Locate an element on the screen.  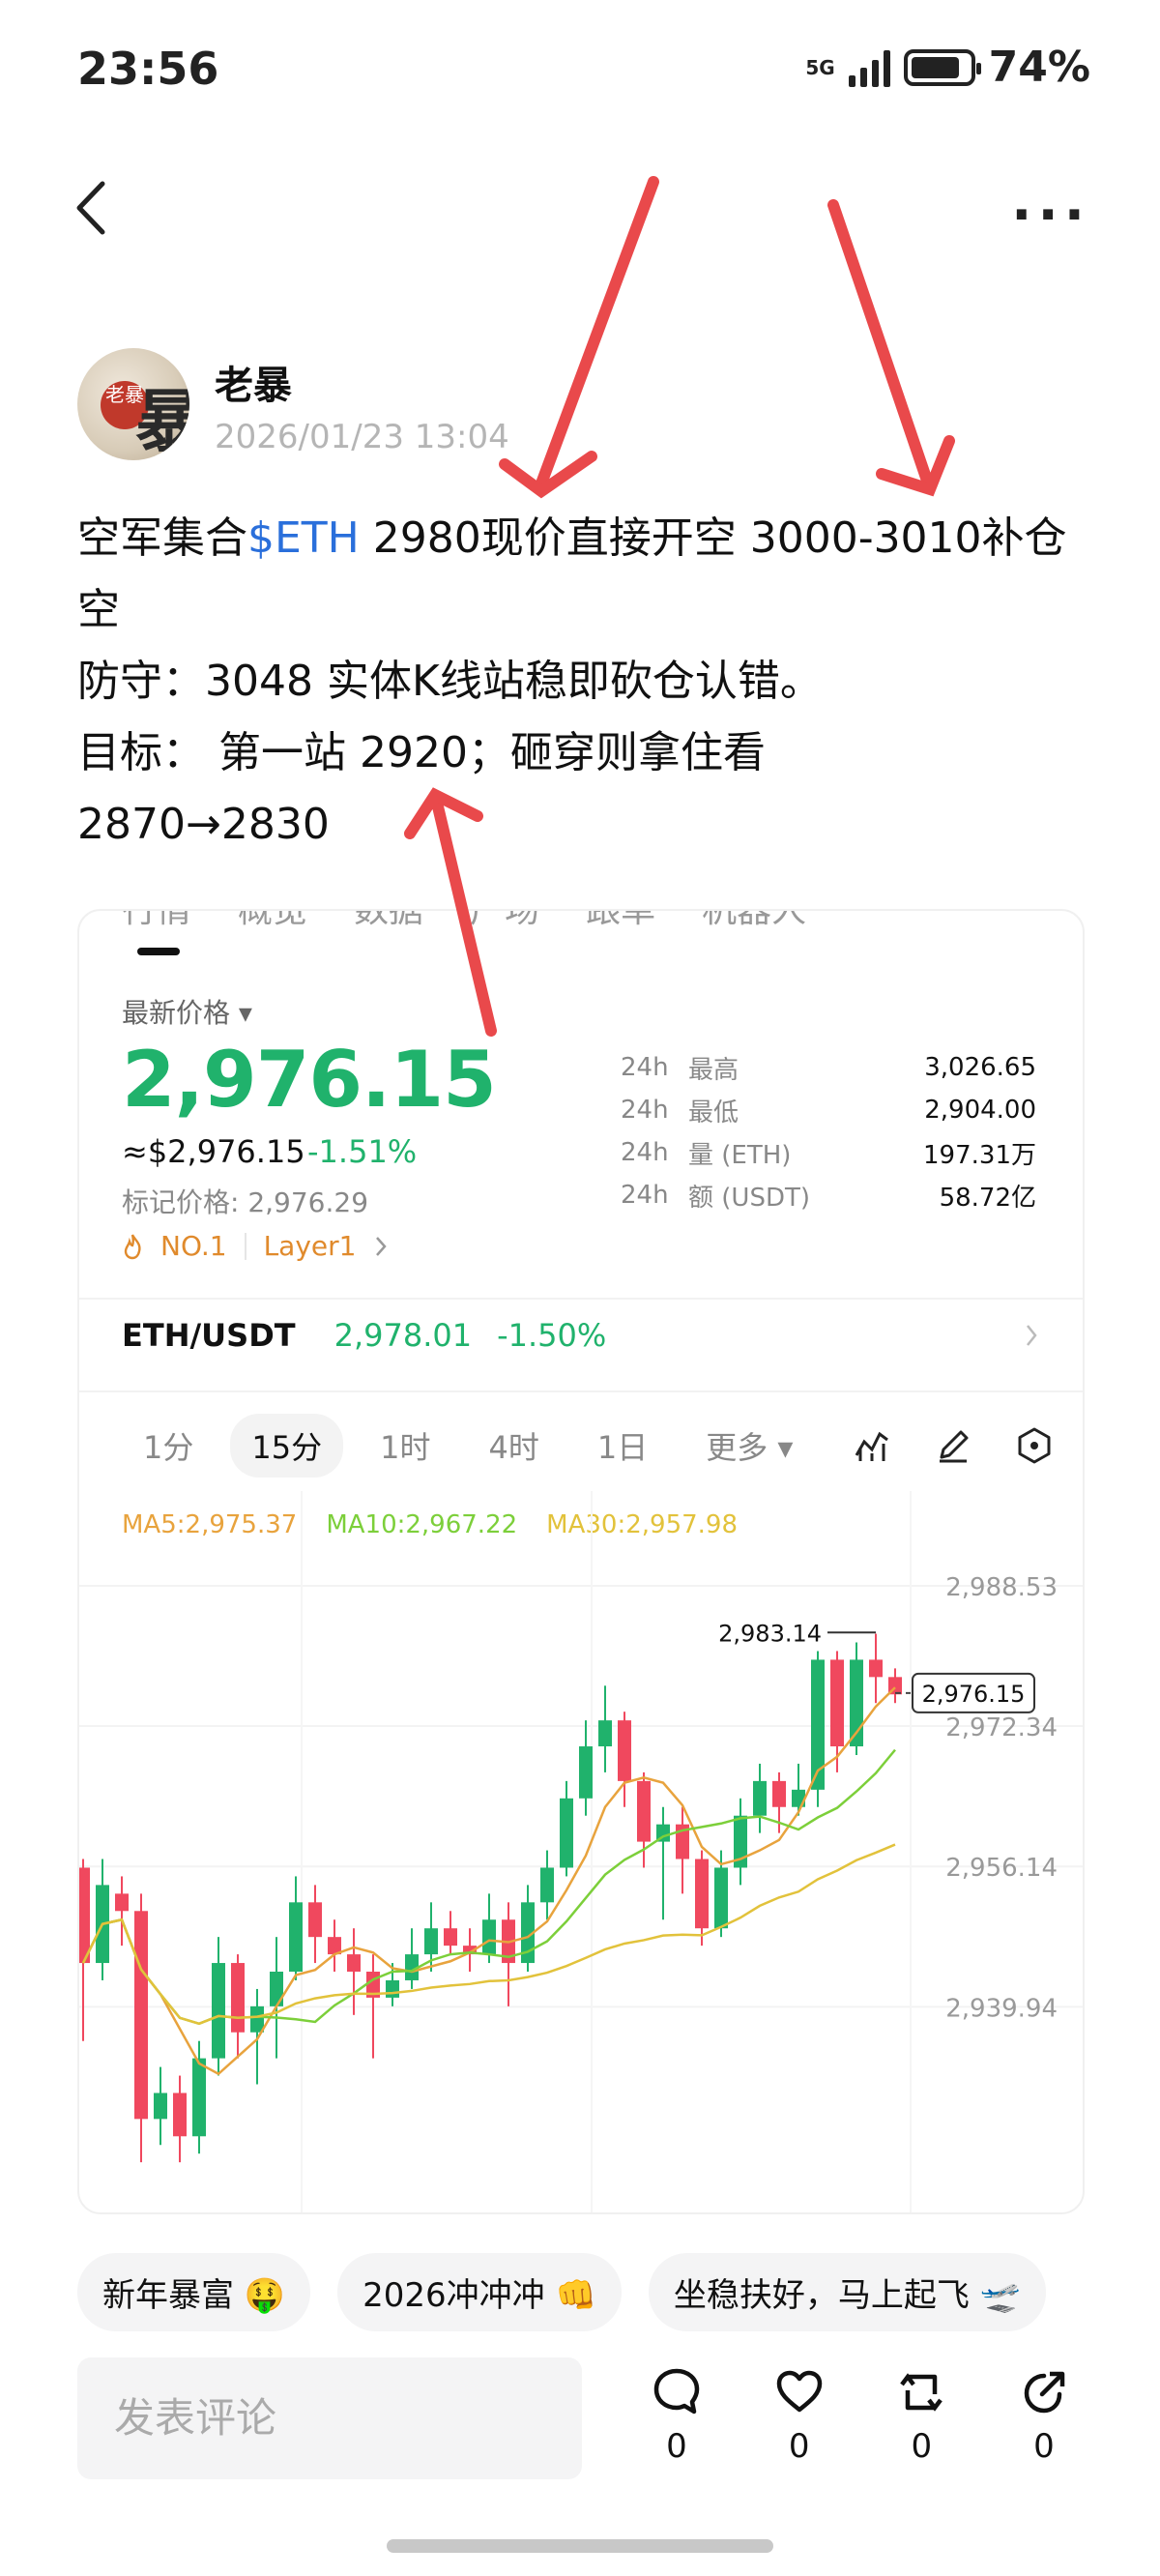
y-tick-label: 2,988.53 is located at coordinates (1001, 1587).